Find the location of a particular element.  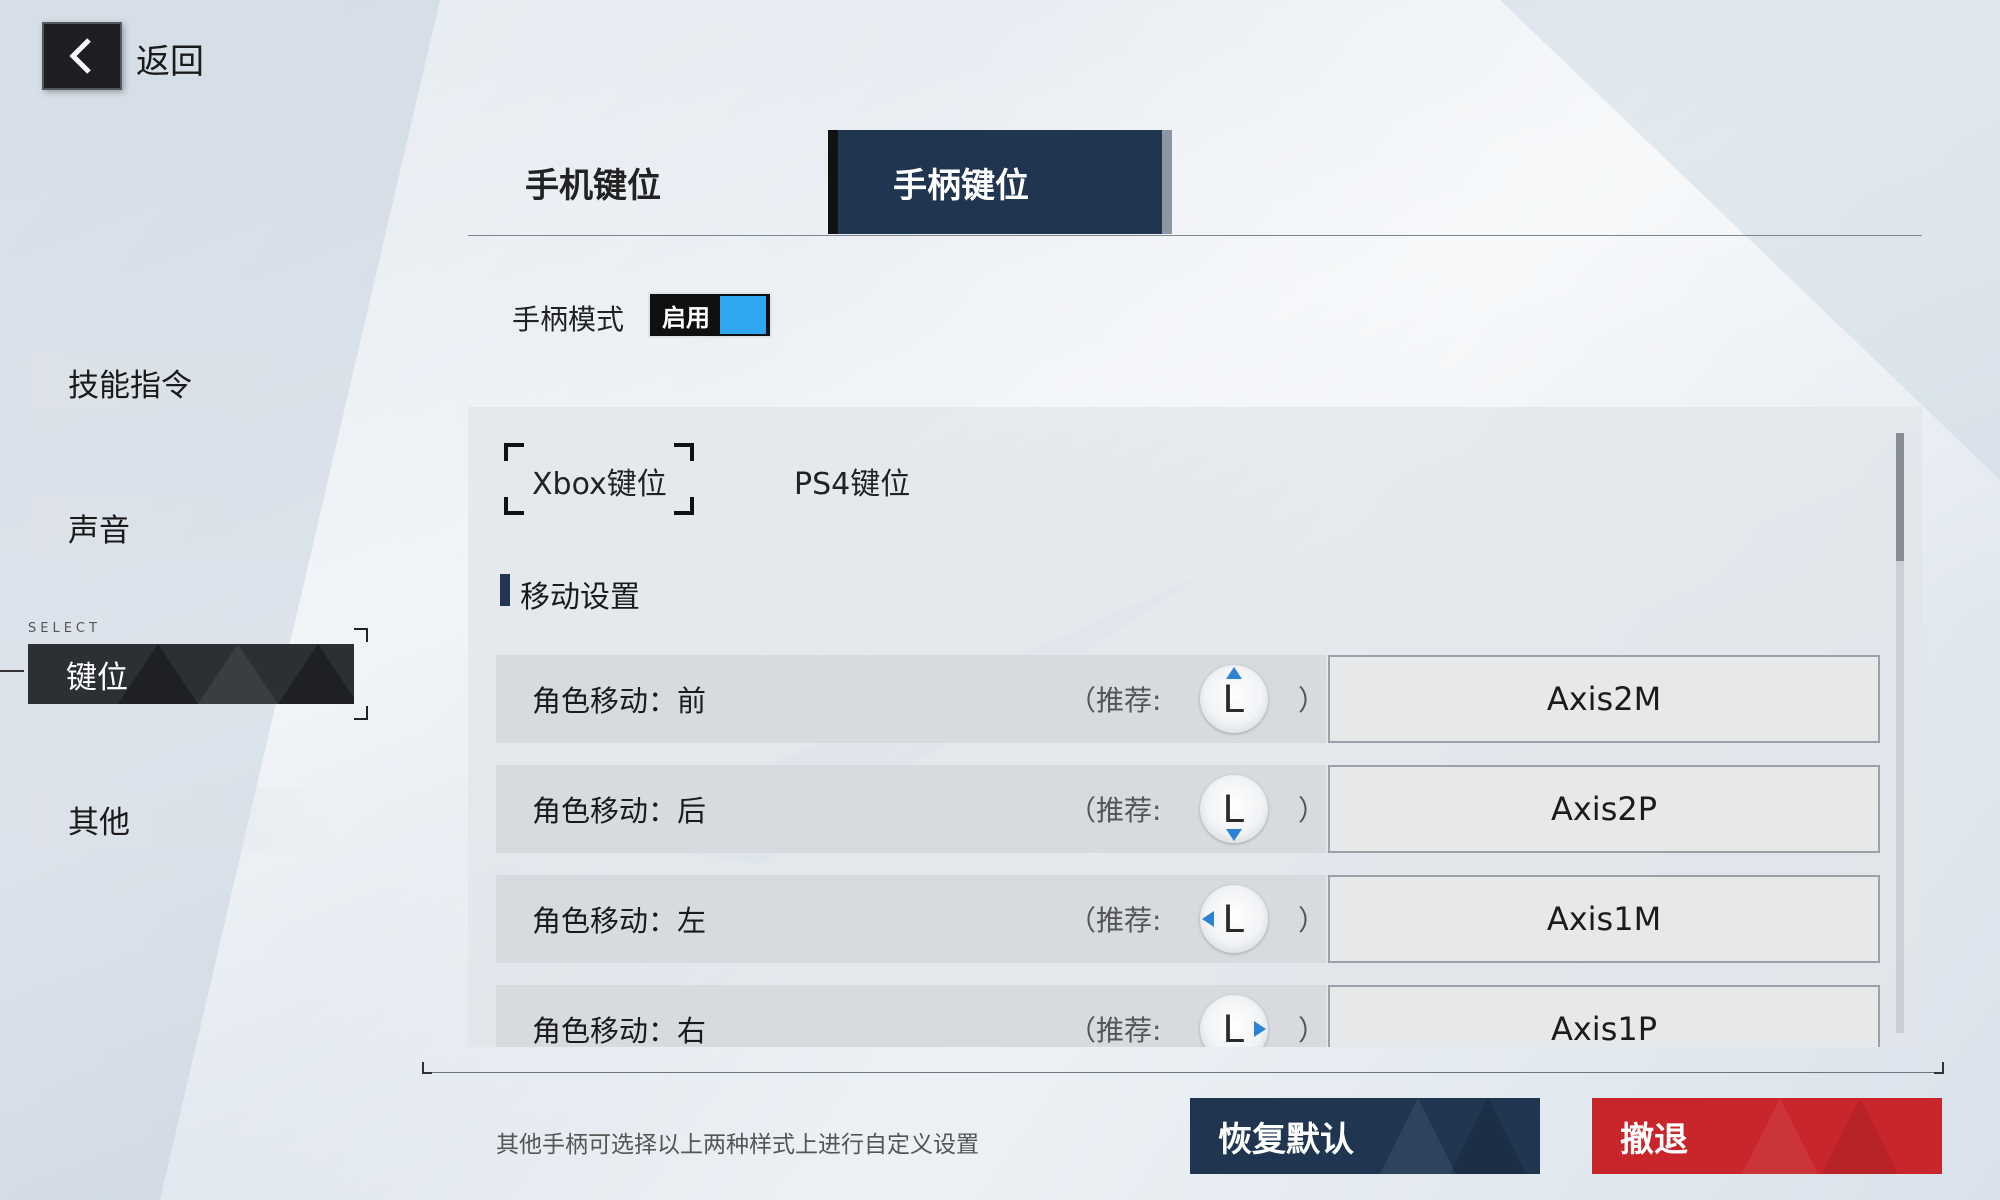

tabs-divider is located at coordinates (1195, 235).